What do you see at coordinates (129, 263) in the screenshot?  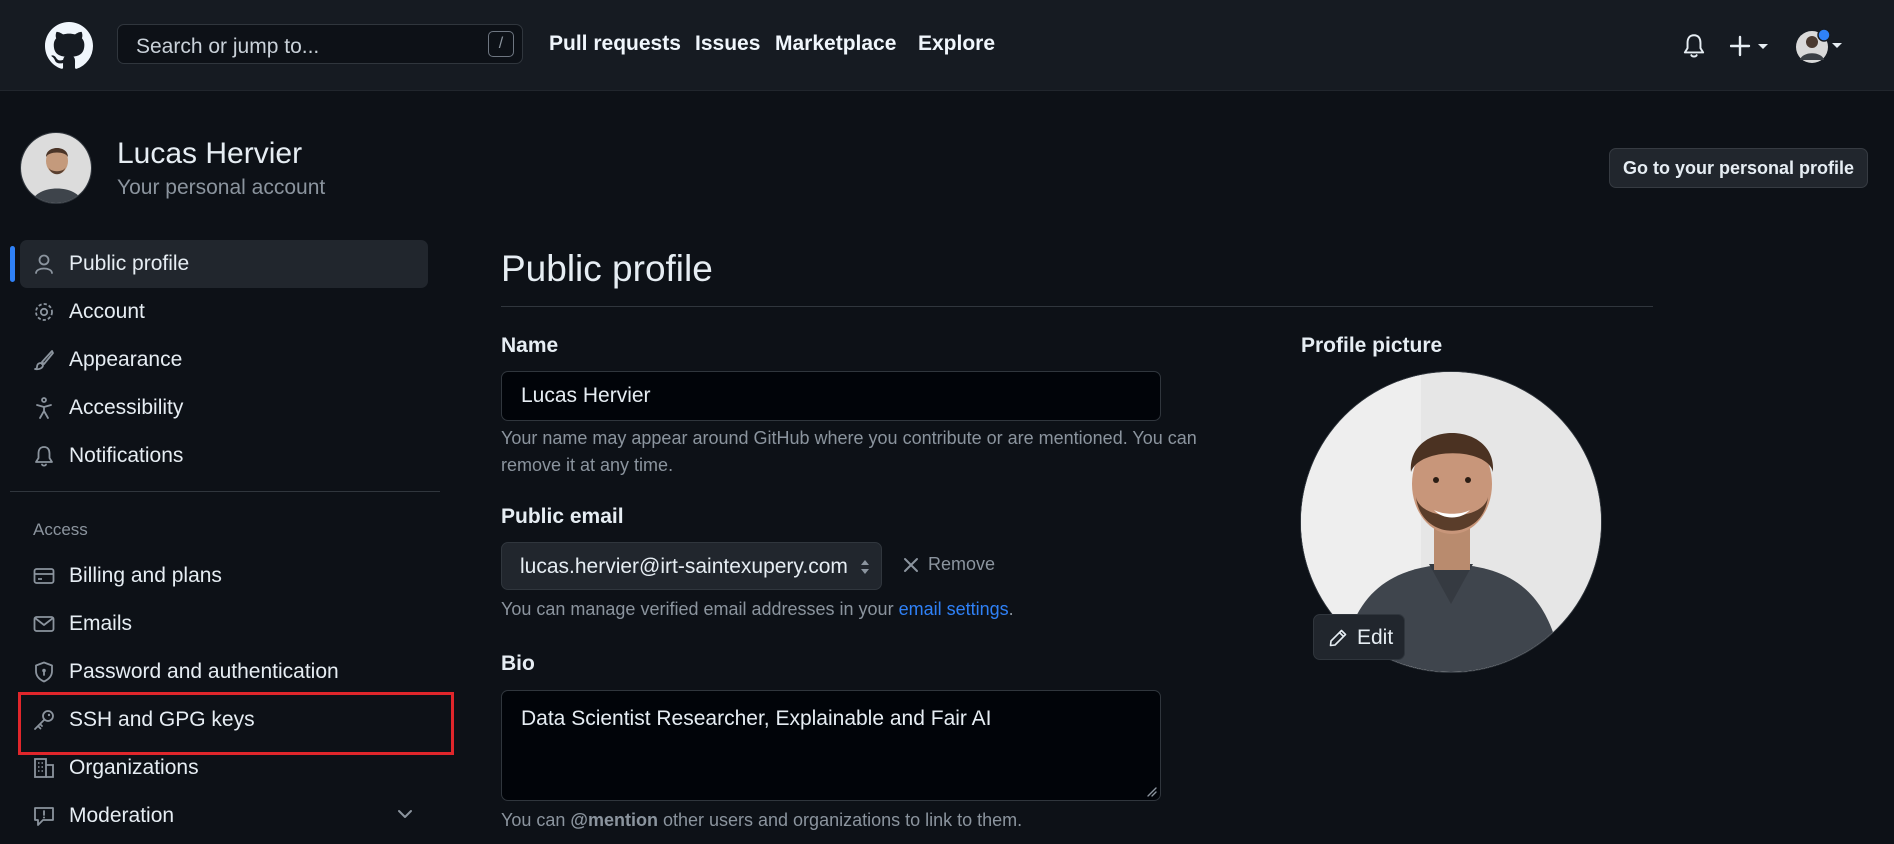 I see `sidebar-item-label: Public profile` at bounding box center [129, 263].